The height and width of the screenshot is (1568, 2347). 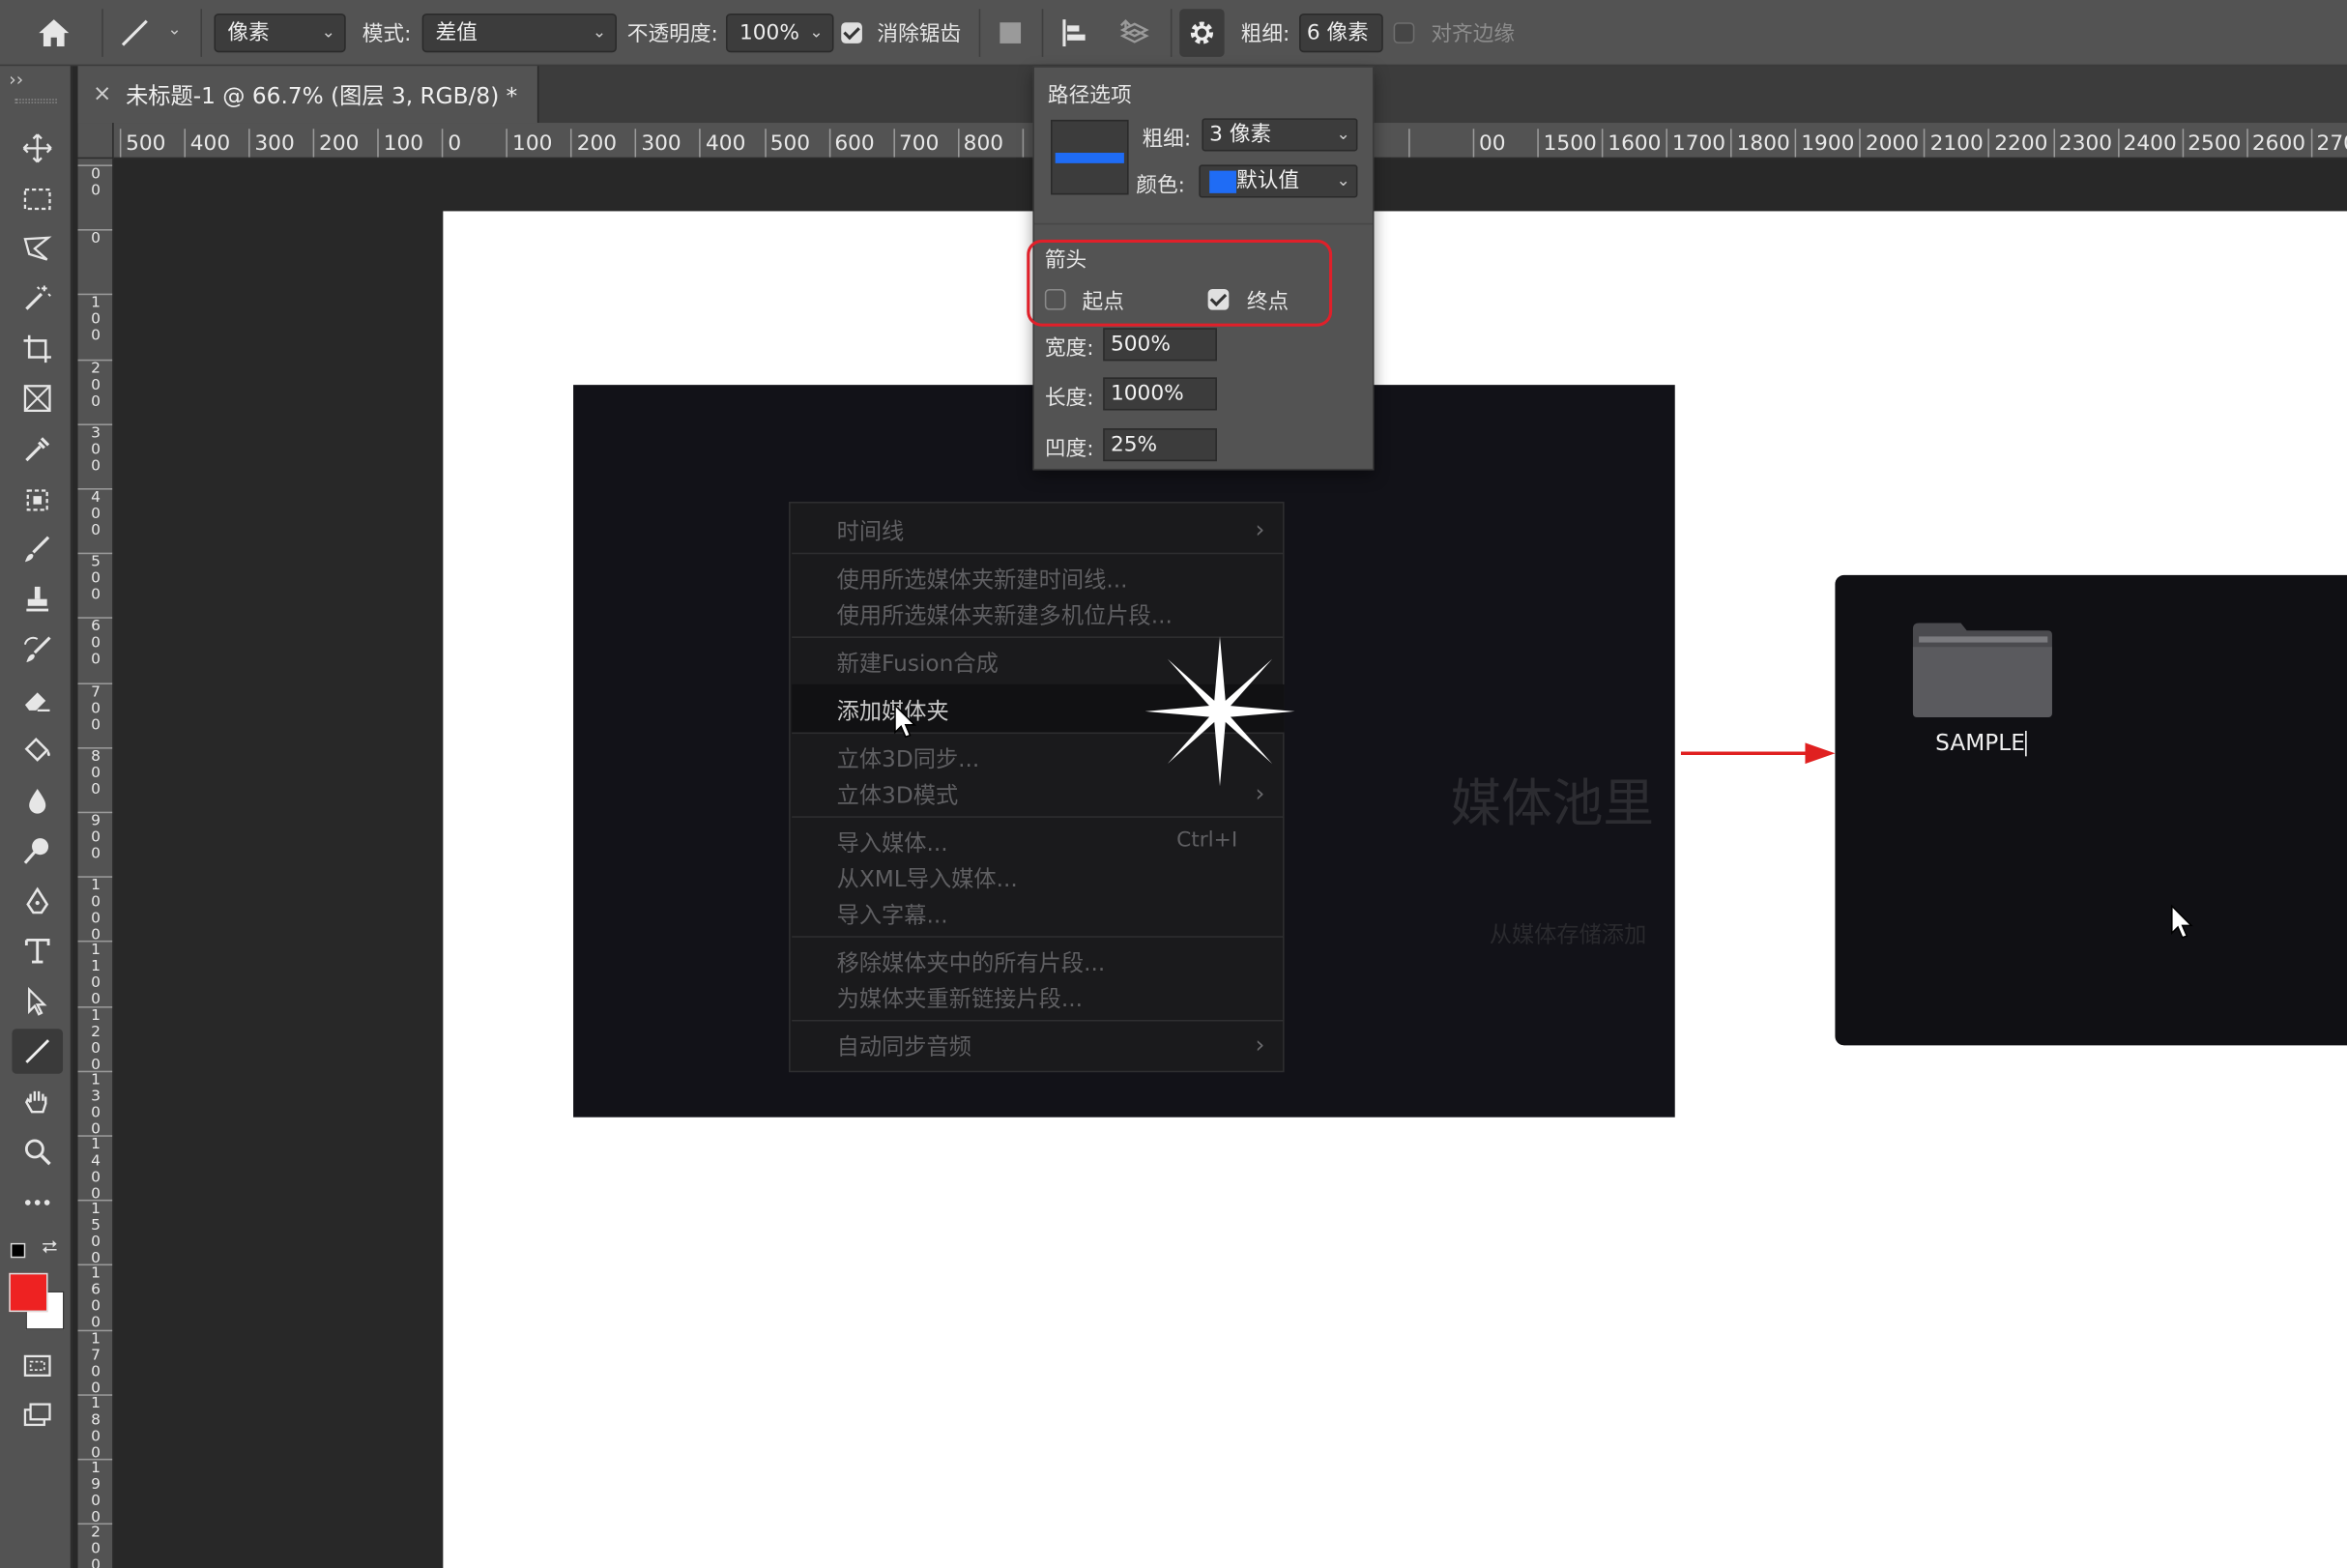 What do you see at coordinates (38, 1051) in the screenshot?
I see `line-tool` at bounding box center [38, 1051].